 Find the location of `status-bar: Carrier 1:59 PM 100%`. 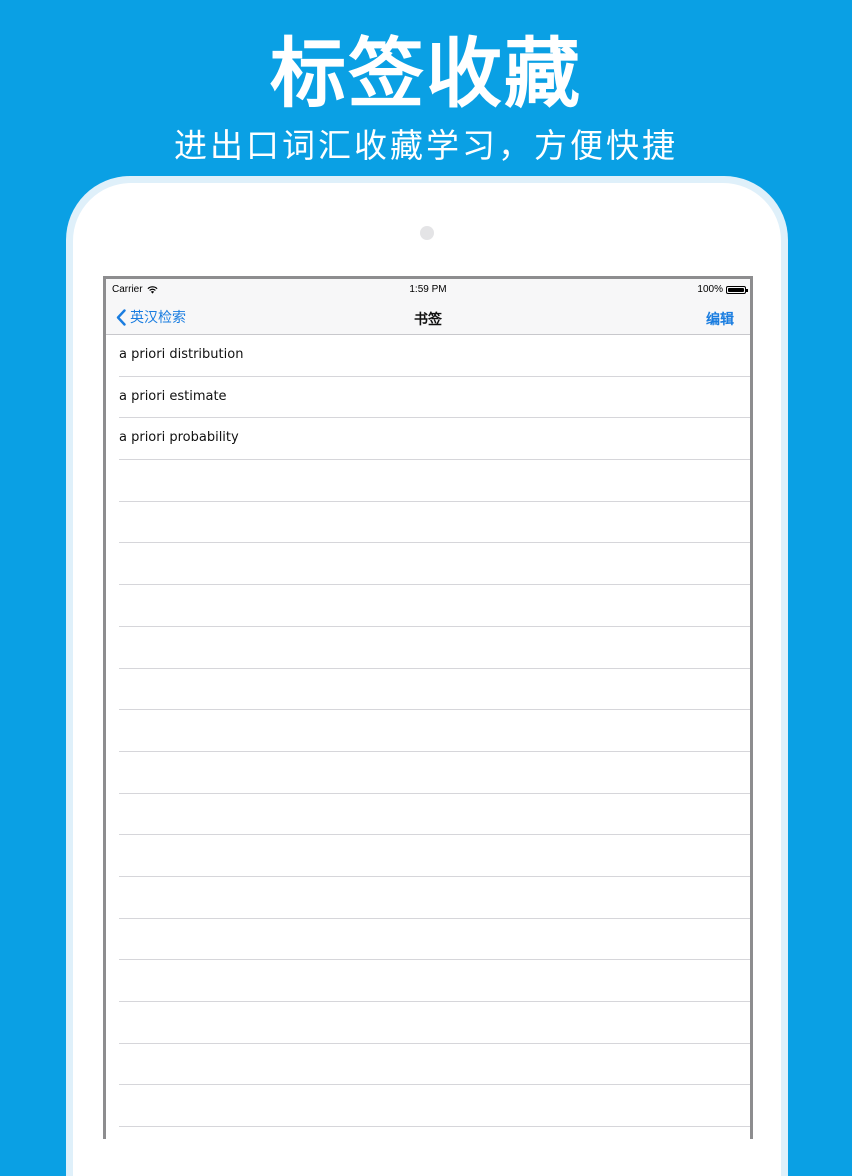

status-bar: Carrier 1:59 PM 100% is located at coordinates (428, 290).